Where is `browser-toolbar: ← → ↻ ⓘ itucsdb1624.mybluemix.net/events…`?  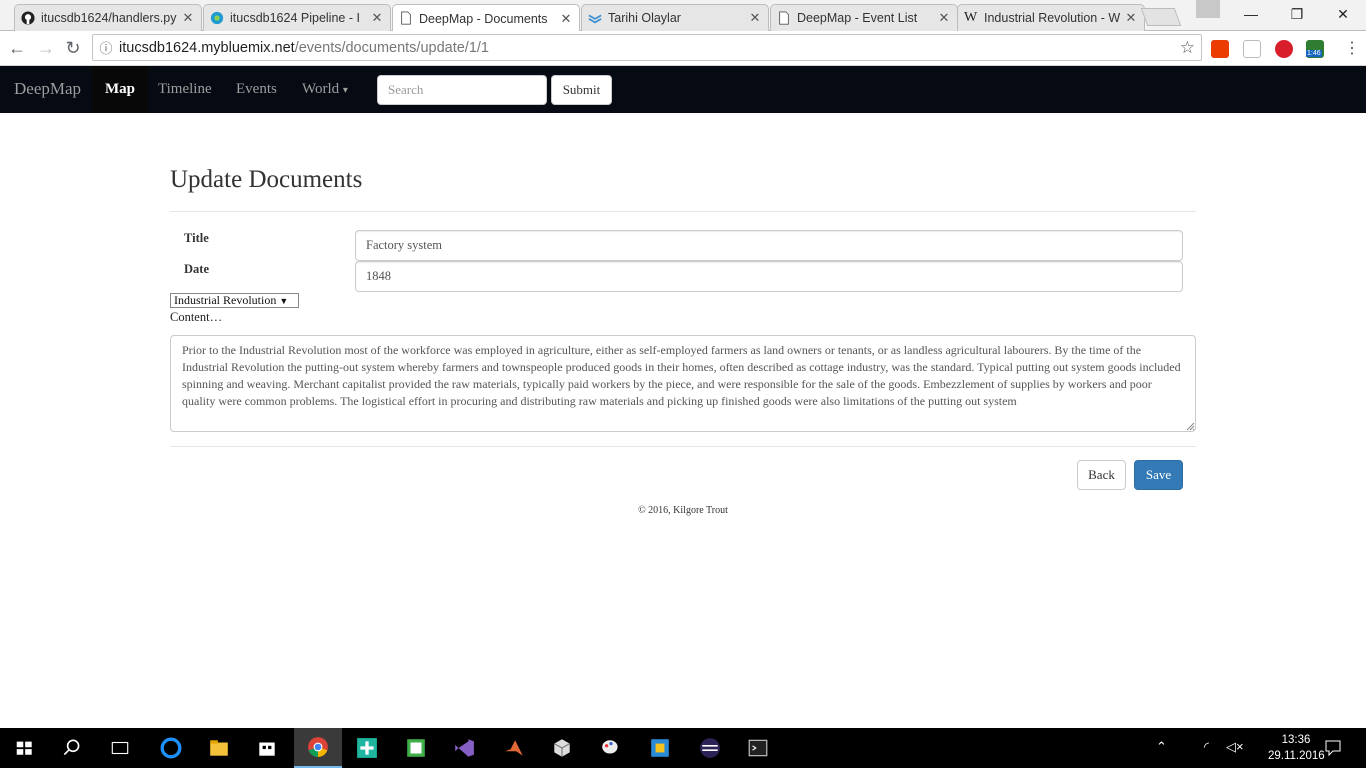 browser-toolbar: ← → ↻ ⓘ itucsdb1624.mybluemix.net/events… is located at coordinates (683, 48).